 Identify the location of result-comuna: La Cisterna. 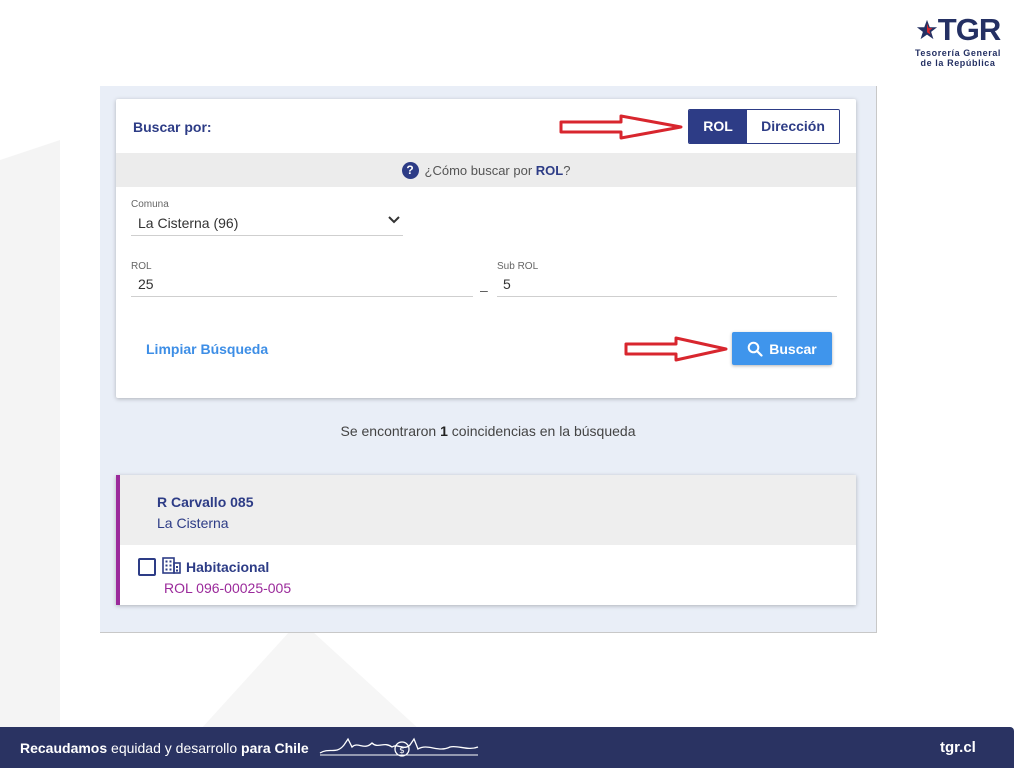
(193, 523).